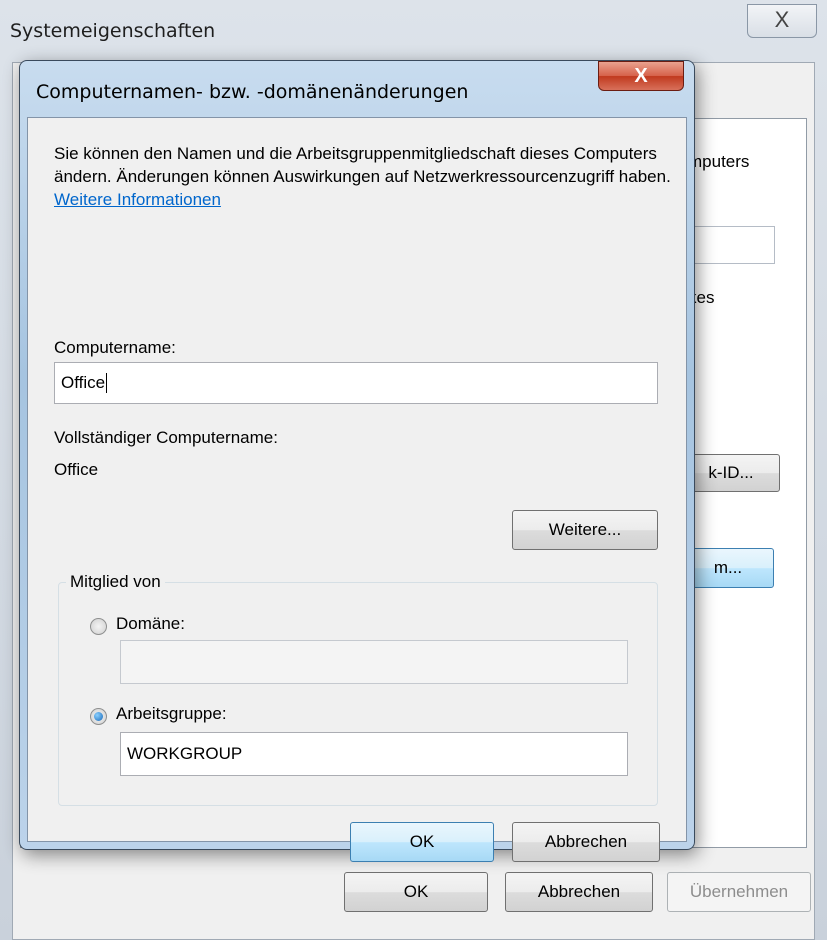  Describe the element at coordinates (252, 92) in the screenshot. I see `dialog-title: Computernamen- bzw. -domänenänderungen` at that location.